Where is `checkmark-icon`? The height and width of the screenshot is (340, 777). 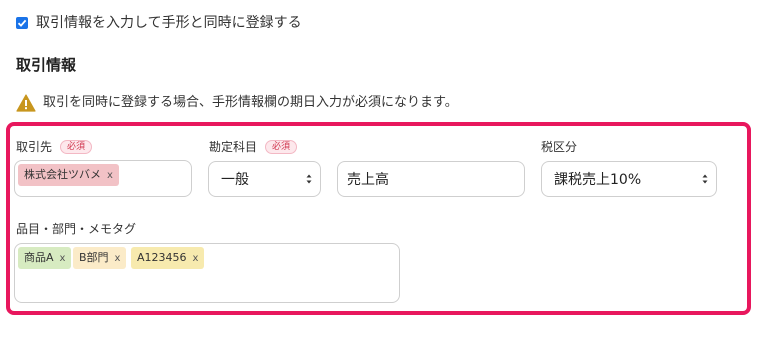 checkmark-icon is located at coordinates (22, 23).